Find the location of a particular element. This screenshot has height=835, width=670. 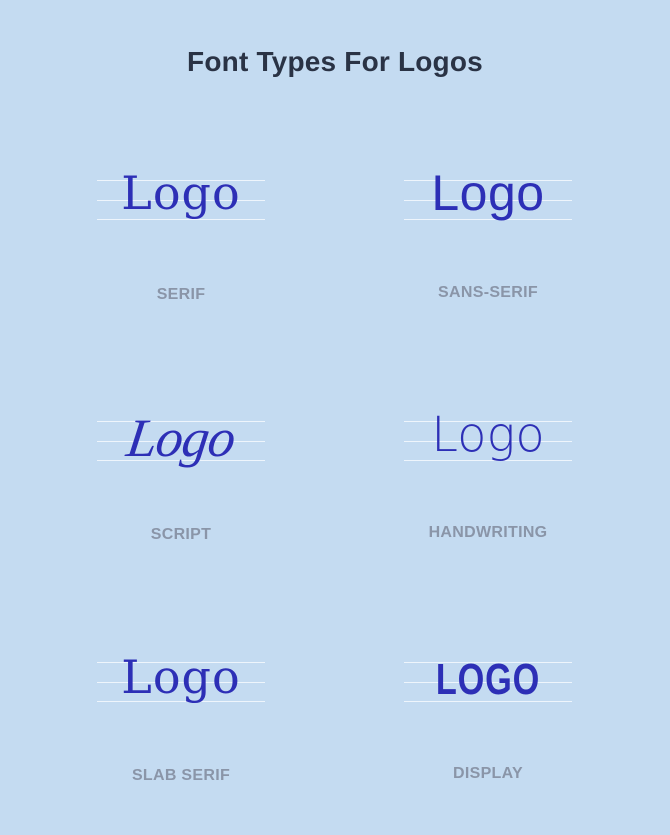

font-sample-handwriting: Logo HANDWRITING is located at coordinates (488, 476).